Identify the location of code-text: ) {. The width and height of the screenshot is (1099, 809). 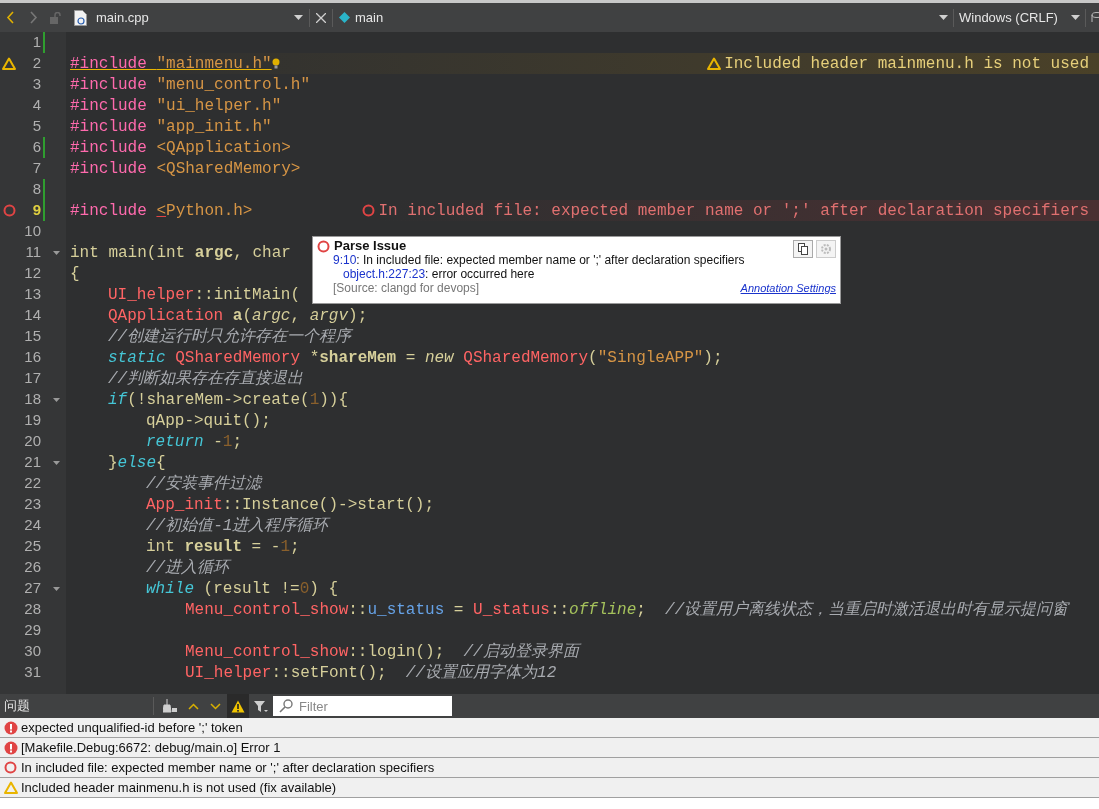
(324, 589).